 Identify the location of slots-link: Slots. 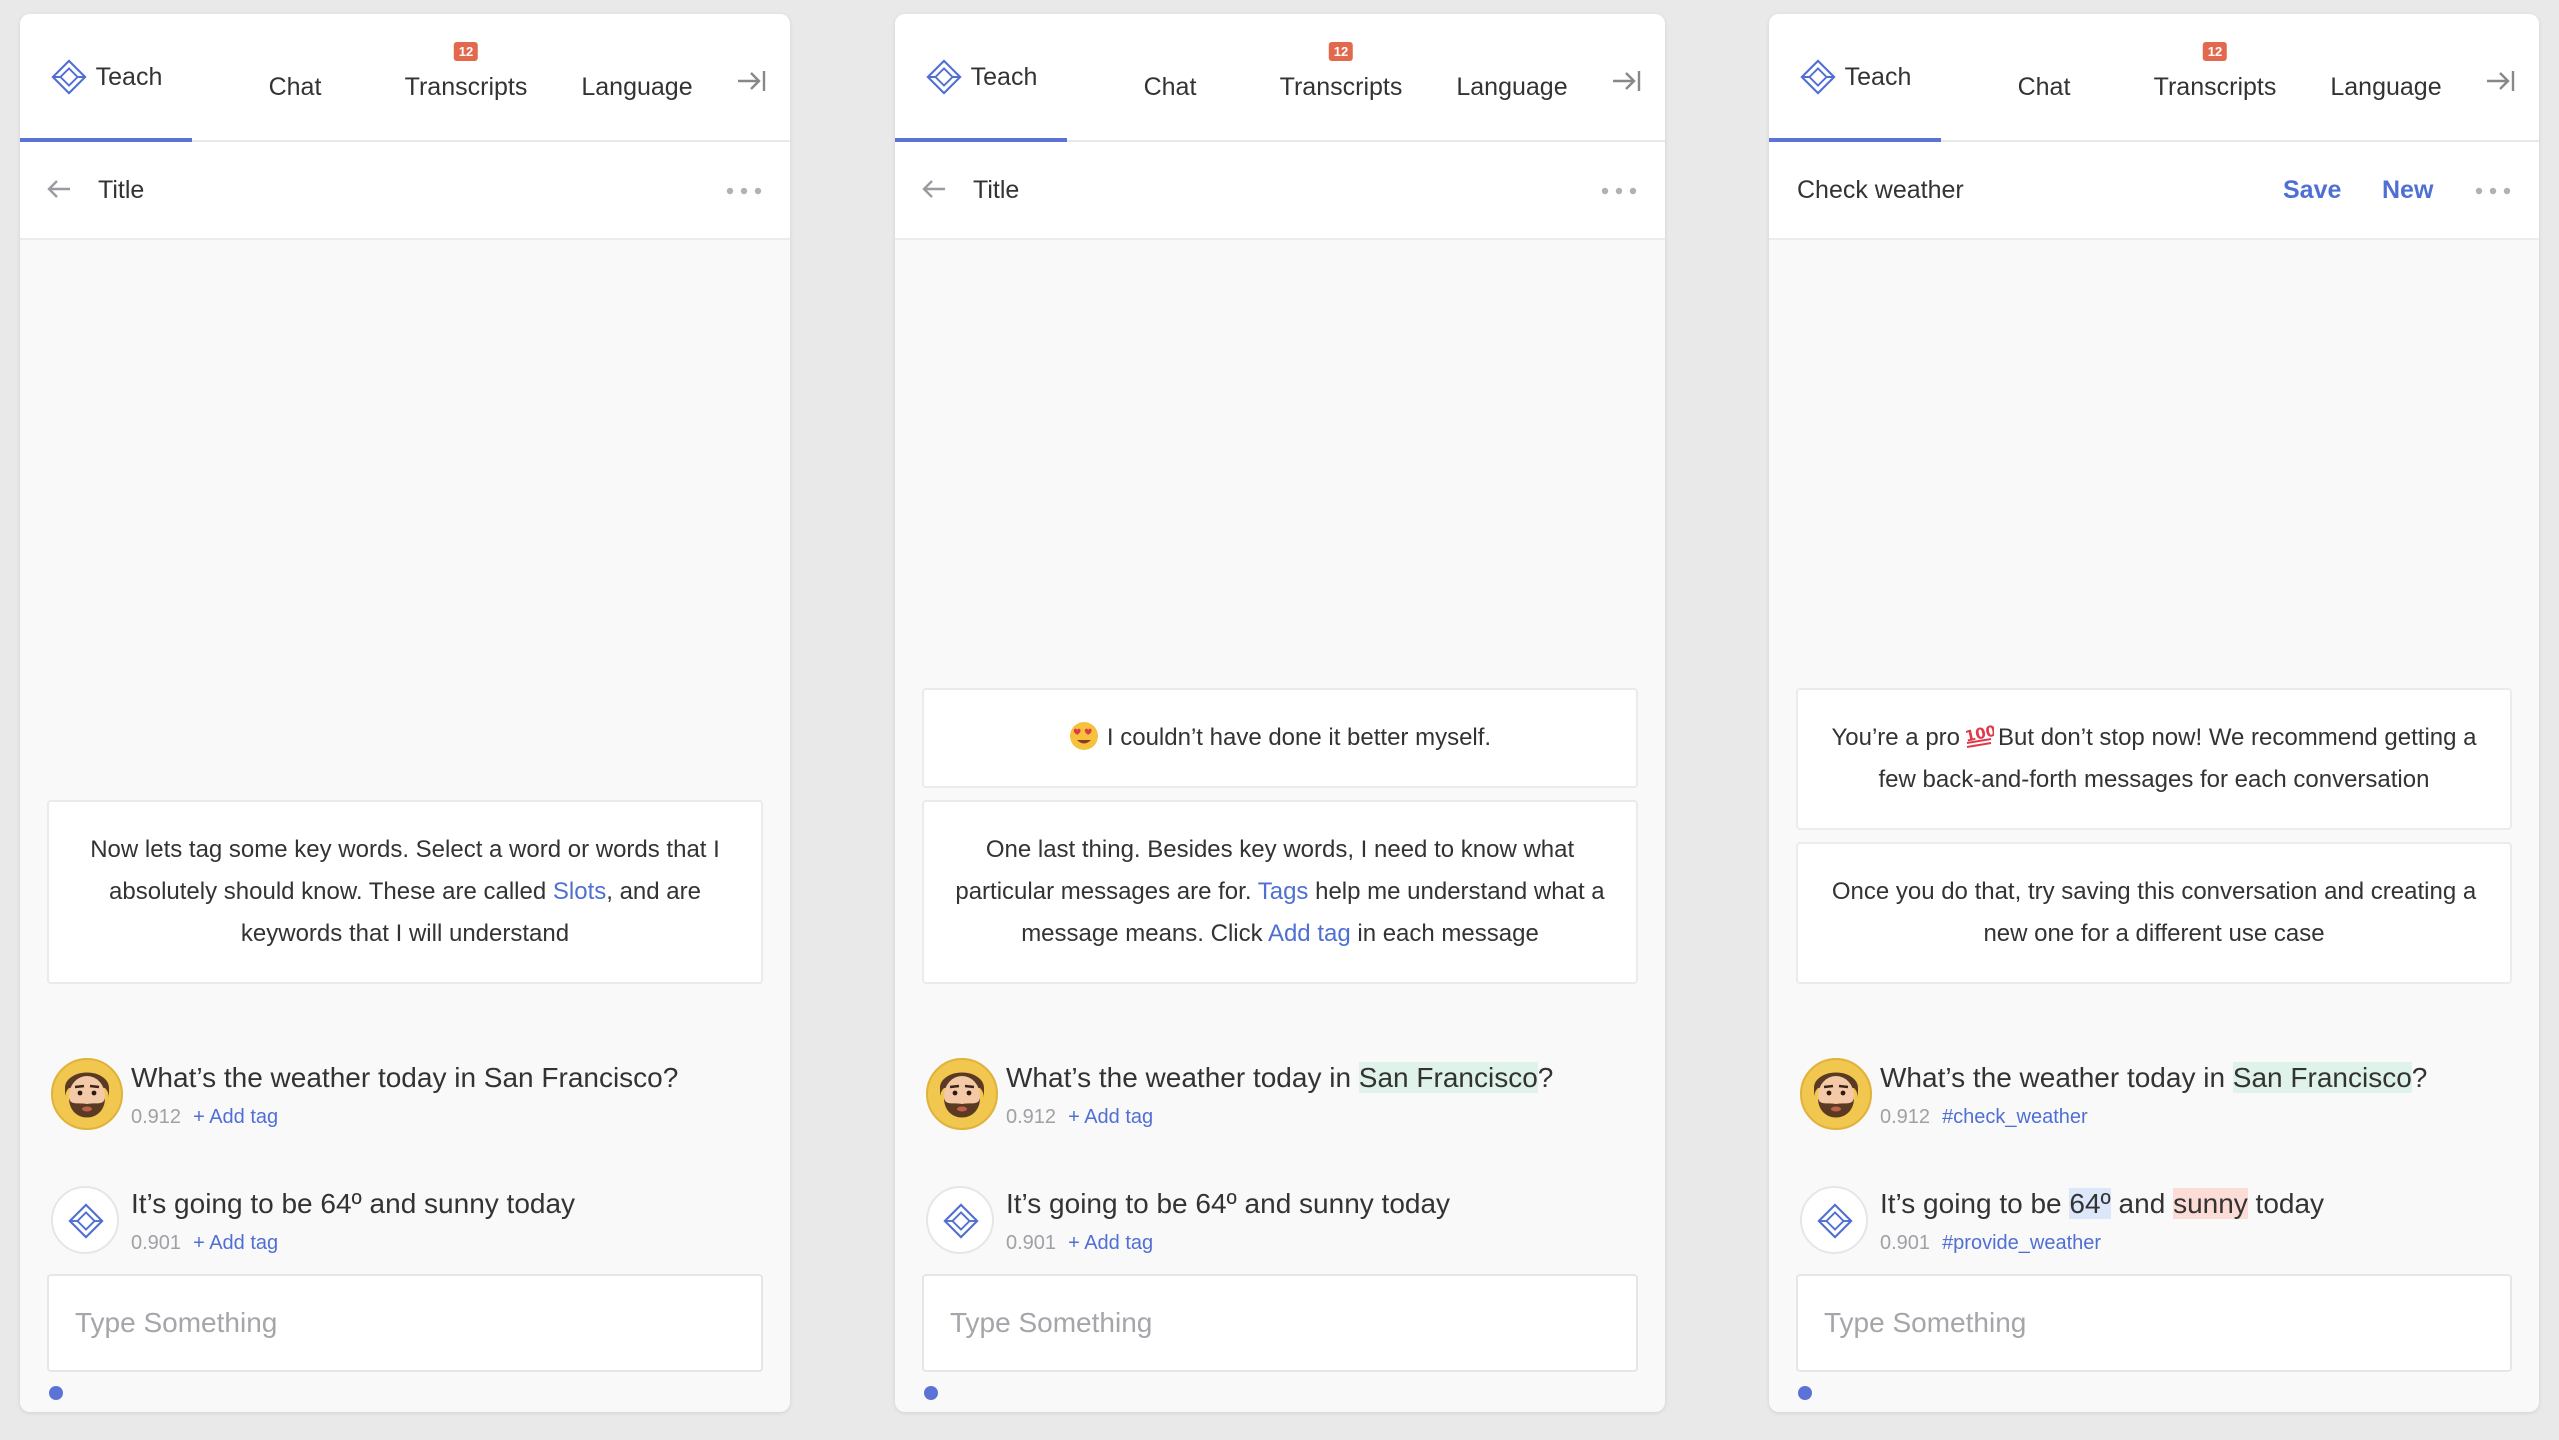
(579, 891).